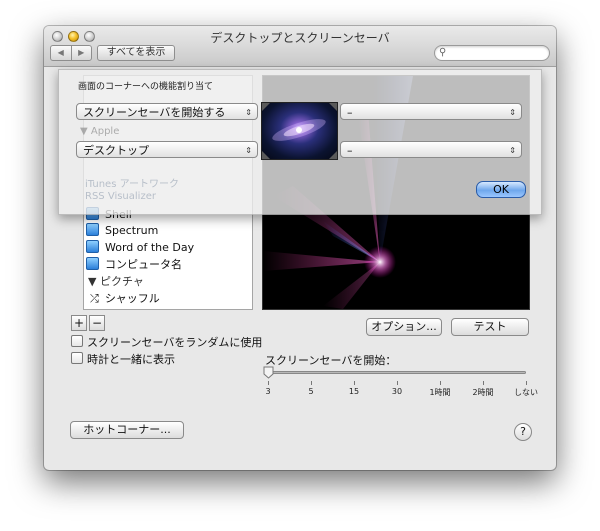 This screenshot has height=531, width=600. Describe the element at coordinates (94, 298) in the screenshot. I see `shuffle-icon: ⤮` at that location.